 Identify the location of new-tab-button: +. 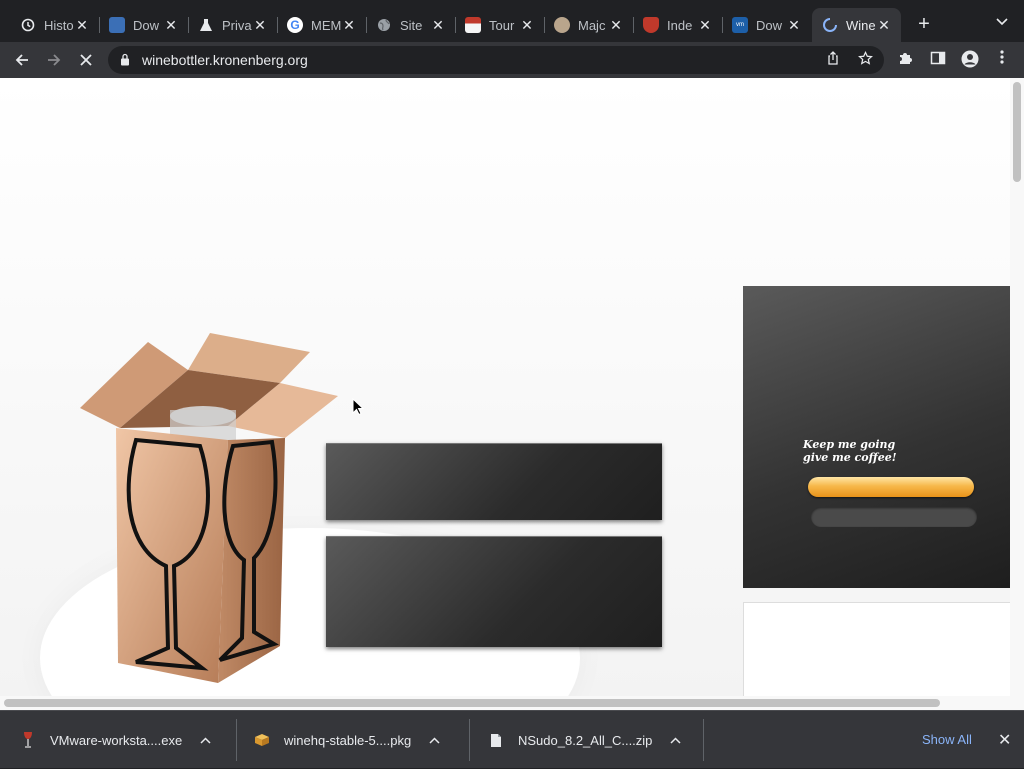
(924, 25).